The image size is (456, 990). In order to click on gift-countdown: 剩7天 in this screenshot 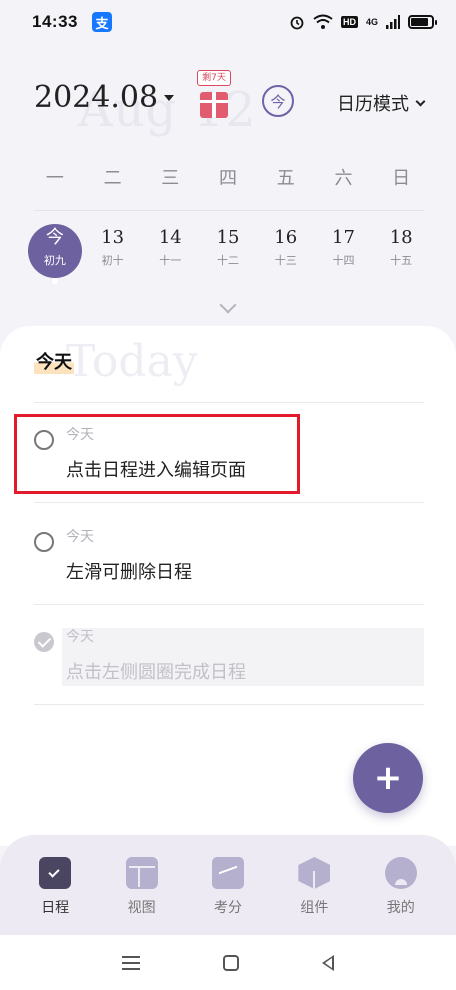, I will do `click(214, 95)`.